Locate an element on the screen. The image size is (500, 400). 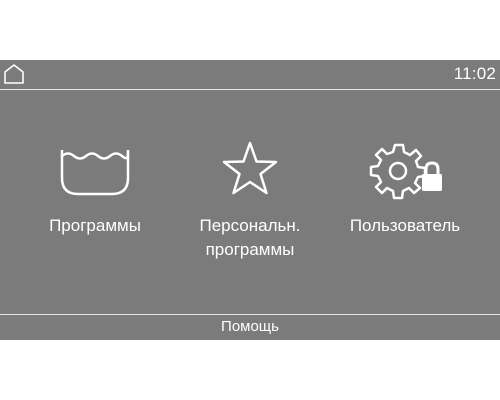
home-button is located at coordinates (14, 74).